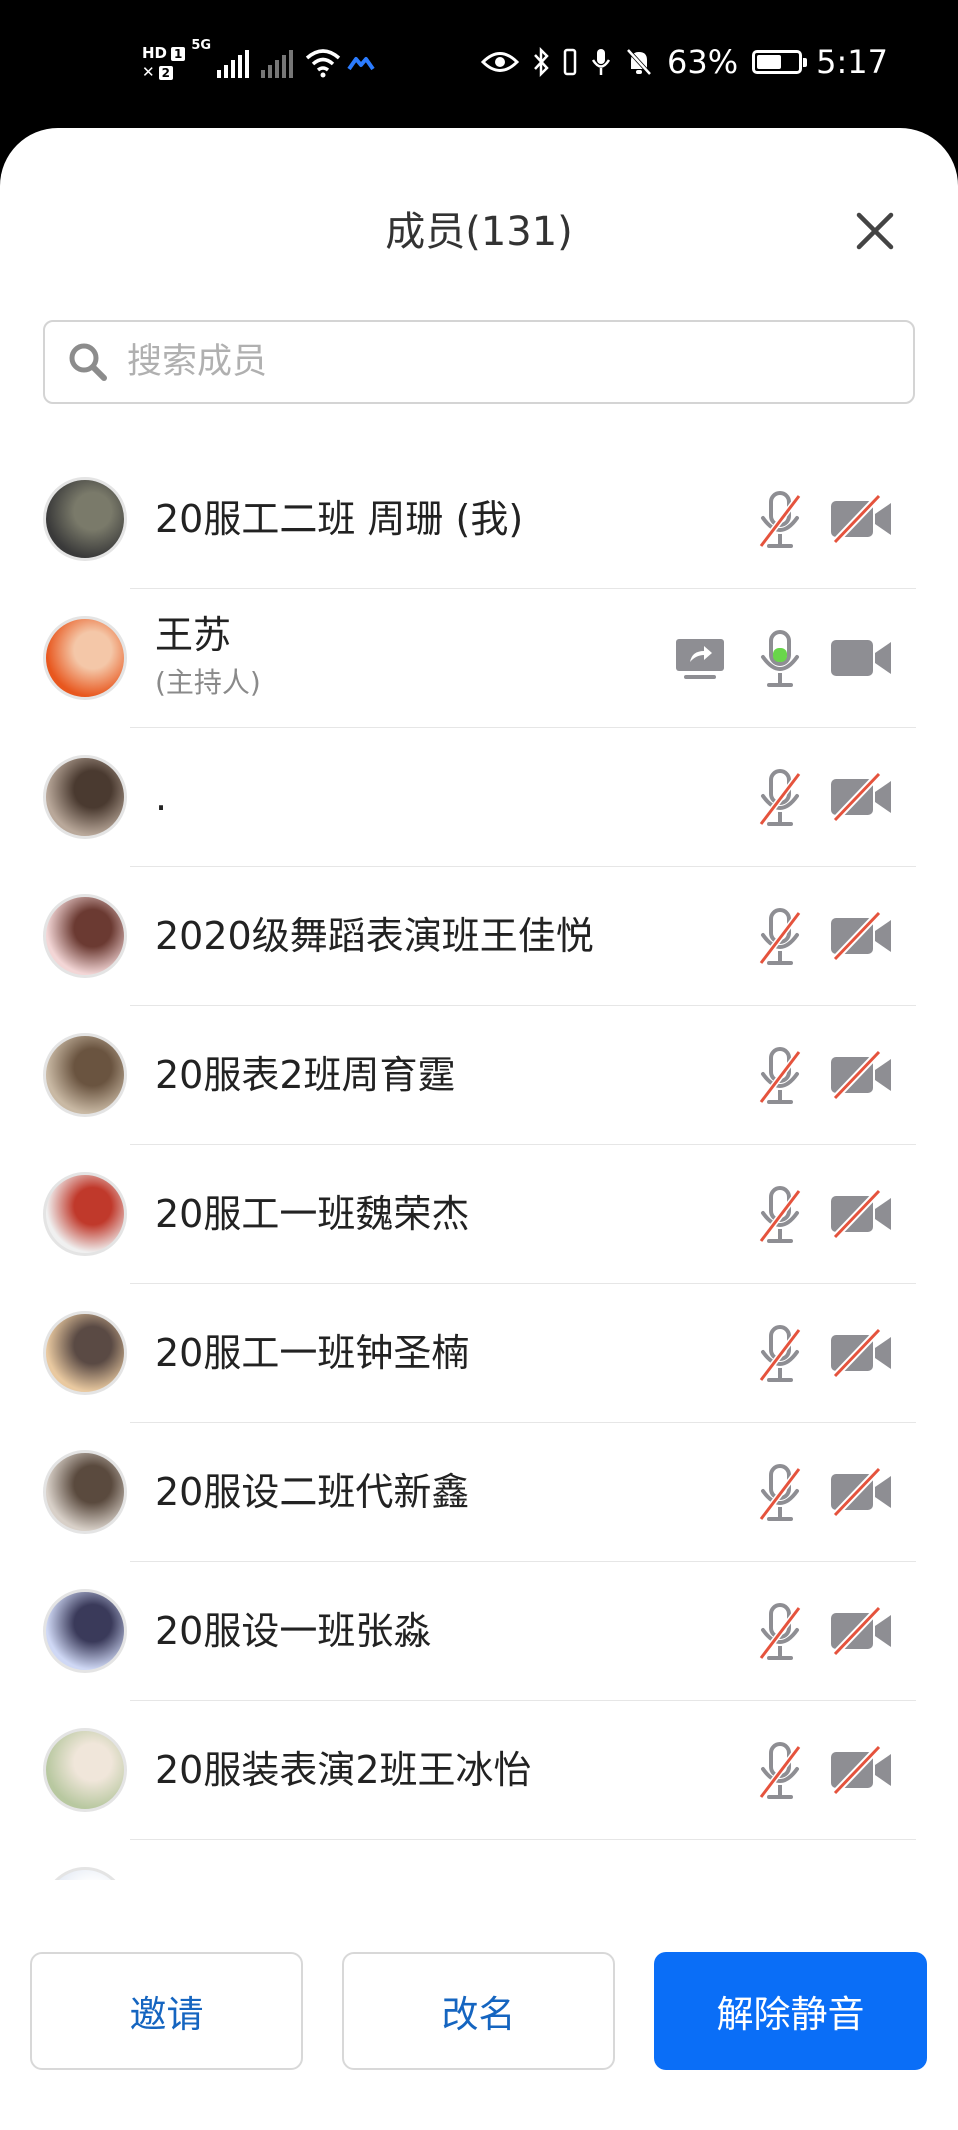 This screenshot has width=958, height=2130. I want to click on member-name: 20服表2班周育霆, so click(305, 1075).